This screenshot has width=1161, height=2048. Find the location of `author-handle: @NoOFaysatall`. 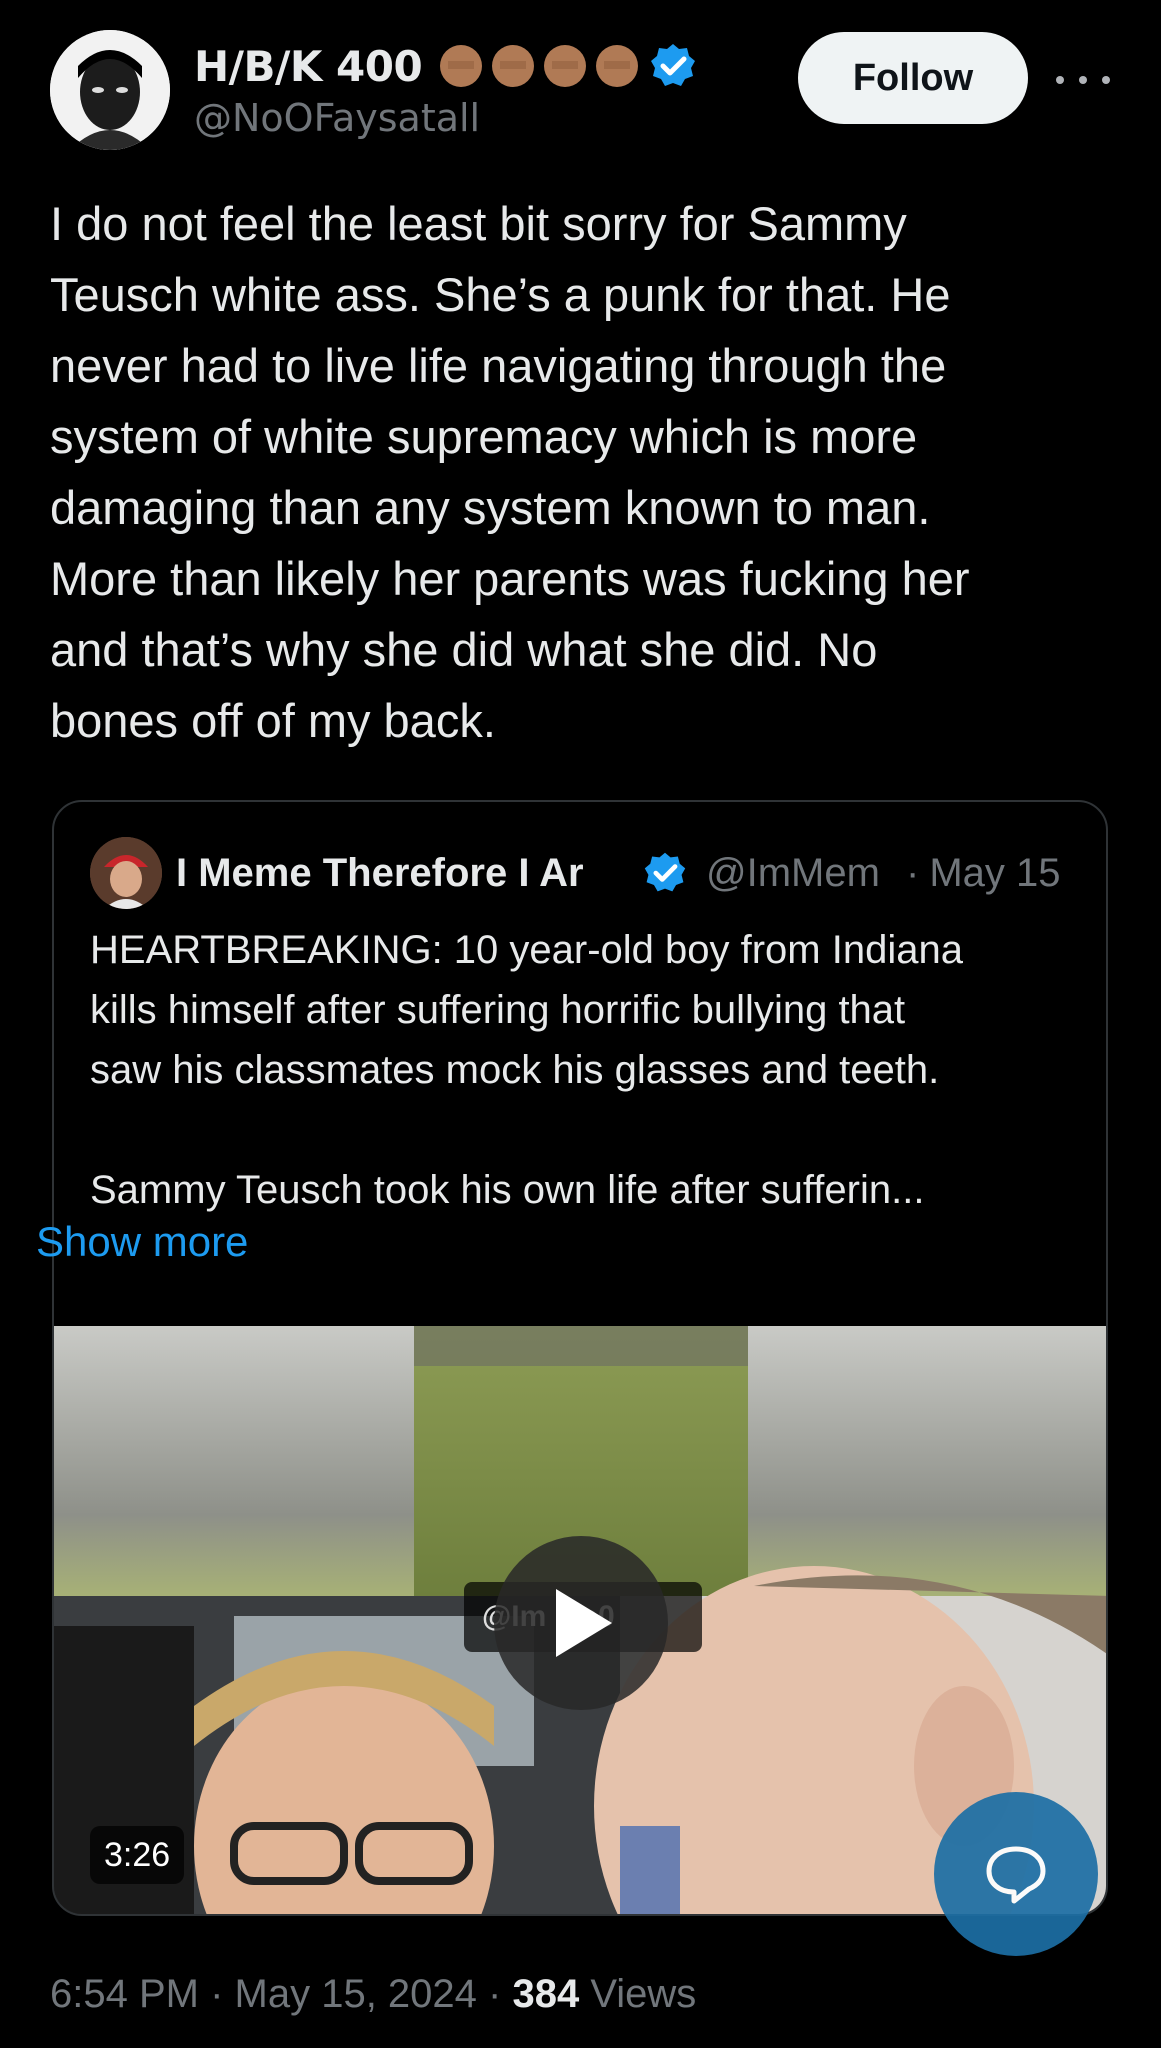

author-handle: @NoOFaysatall is located at coordinates (446, 118).